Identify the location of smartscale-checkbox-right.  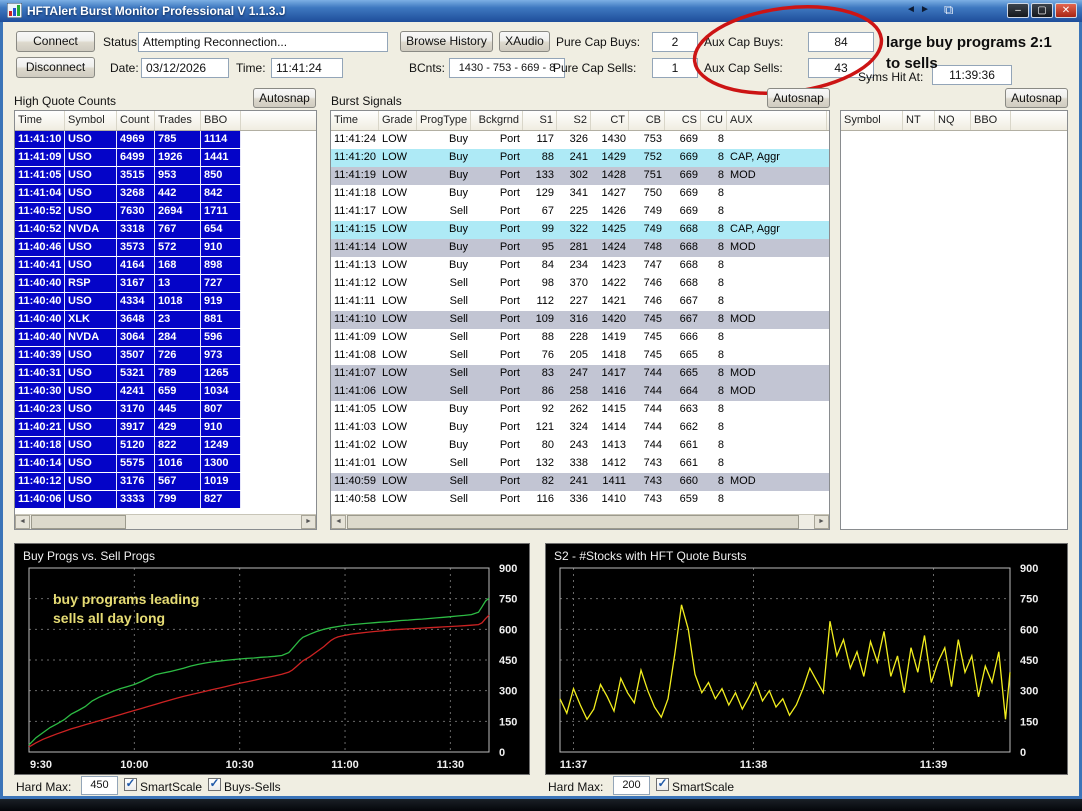
(662, 784).